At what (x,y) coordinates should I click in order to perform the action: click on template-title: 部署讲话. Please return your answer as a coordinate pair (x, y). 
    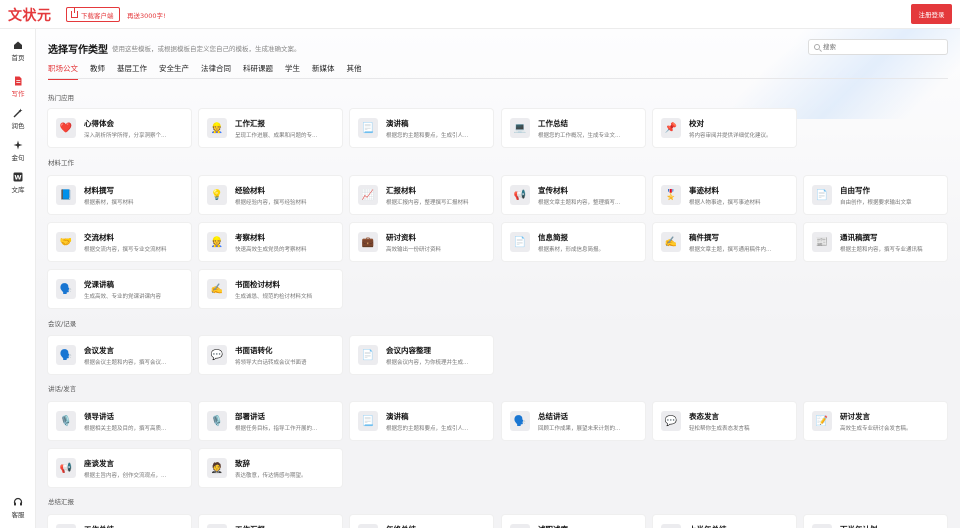
    Looking at the image, I should click on (250, 416).